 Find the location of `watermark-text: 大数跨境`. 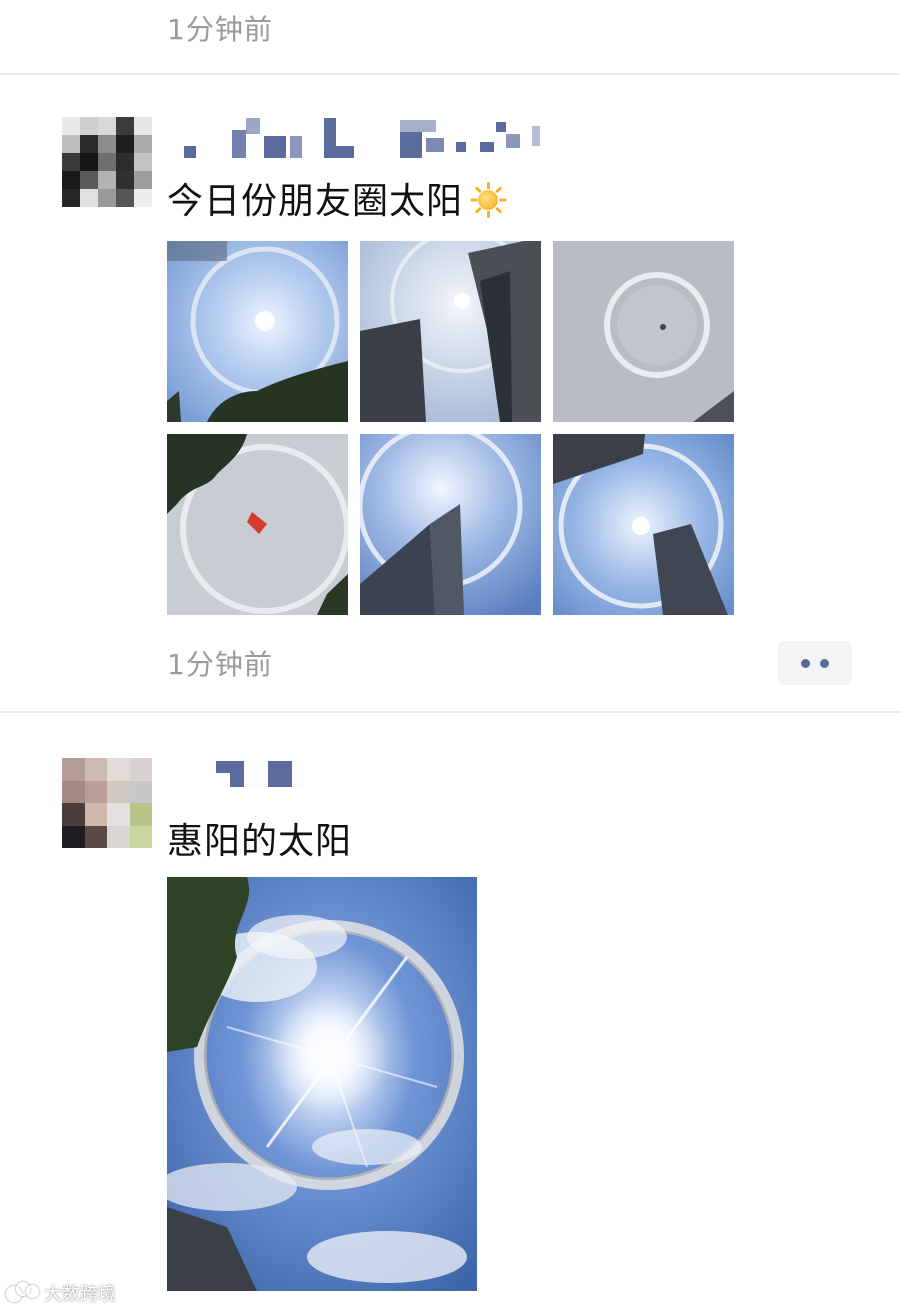

watermark-text: 大数跨境 is located at coordinates (80, 1294).